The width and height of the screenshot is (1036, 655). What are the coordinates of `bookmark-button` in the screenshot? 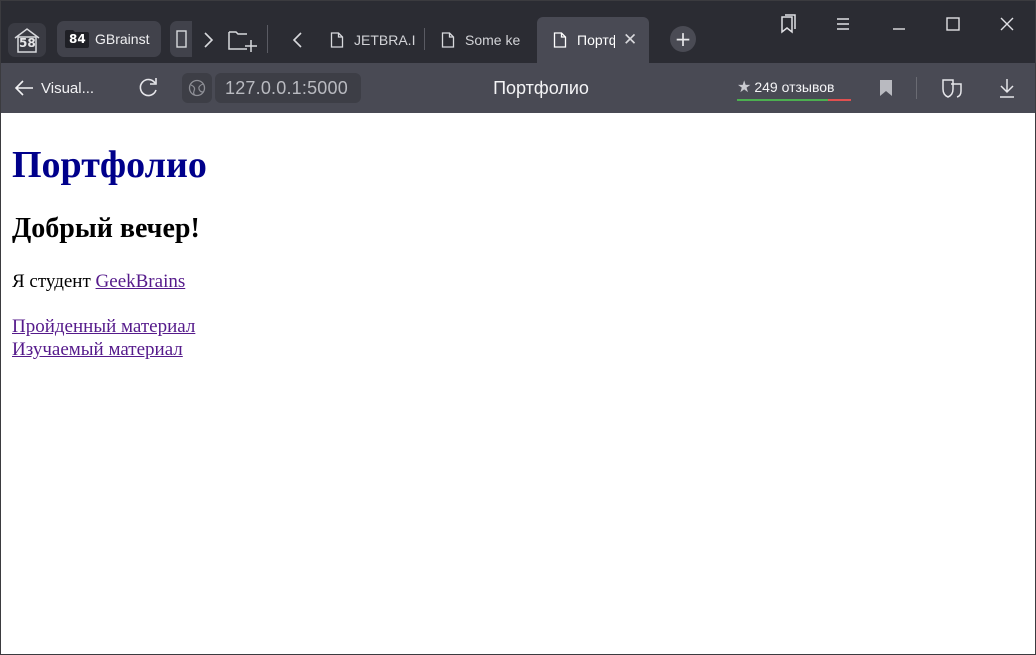 It's located at (886, 88).